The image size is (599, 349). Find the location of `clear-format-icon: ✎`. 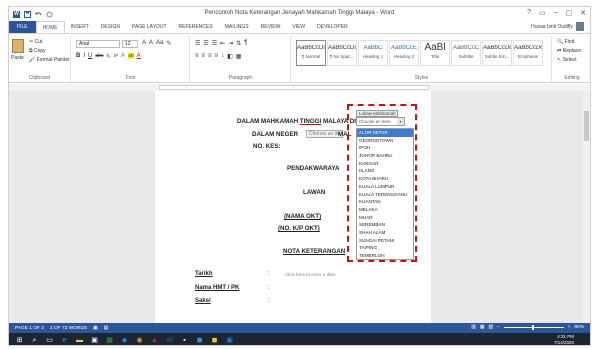

clear-format-icon: ✎ is located at coordinates (168, 43).